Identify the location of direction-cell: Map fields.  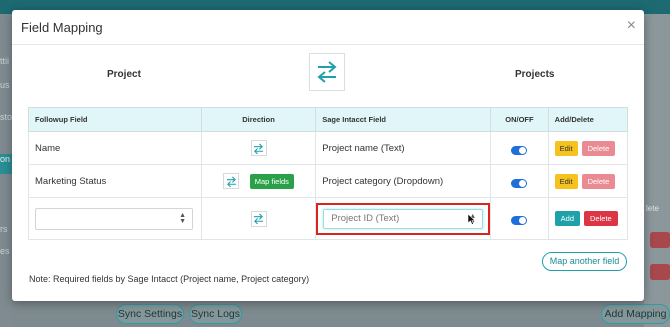
(258, 181).